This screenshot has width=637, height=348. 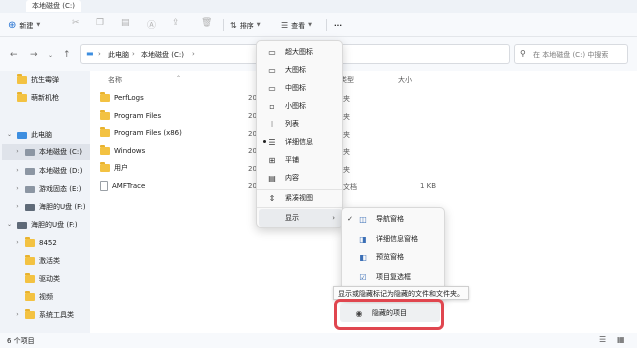 I want to click on sidebar-item: › 系统工具类, so click(x=44, y=315).